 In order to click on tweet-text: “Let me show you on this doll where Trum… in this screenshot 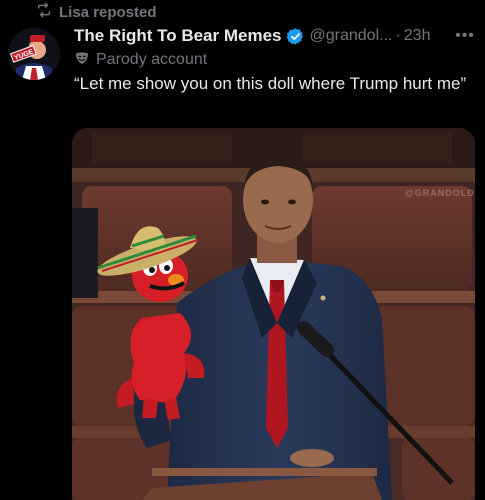, I will do `click(270, 83)`.